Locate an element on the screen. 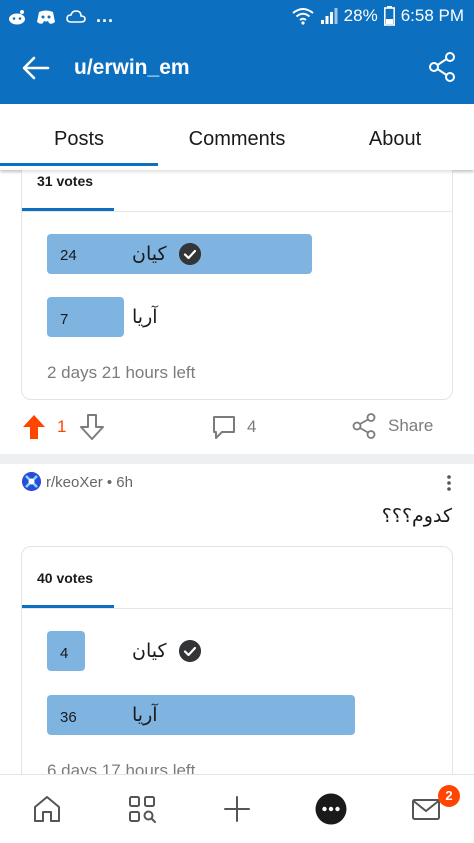 The height and width of the screenshot is (843, 474). nav-create-post is located at coordinates (237, 809).